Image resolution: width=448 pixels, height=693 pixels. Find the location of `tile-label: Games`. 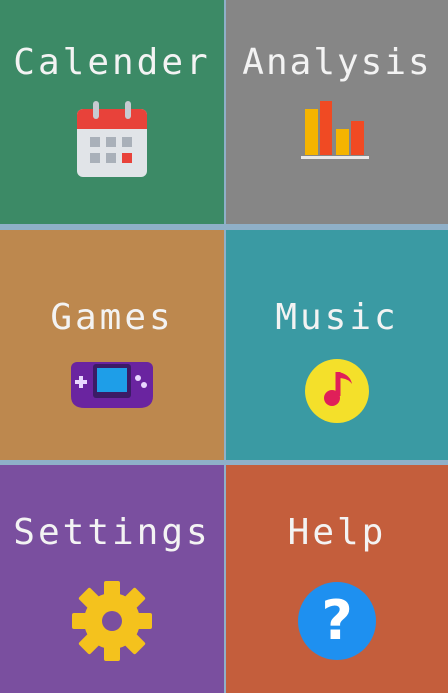

tile-label: Games is located at coordinates (112, 317).